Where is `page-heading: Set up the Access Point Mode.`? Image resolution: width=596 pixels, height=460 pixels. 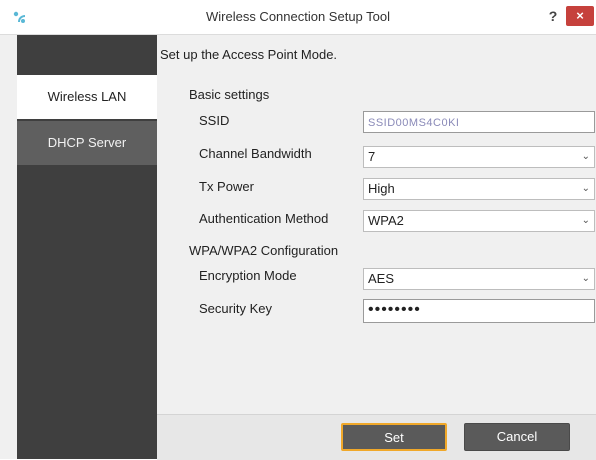
page-heading: Set up the Access Point Mode. is located at coordinates (249, 54).